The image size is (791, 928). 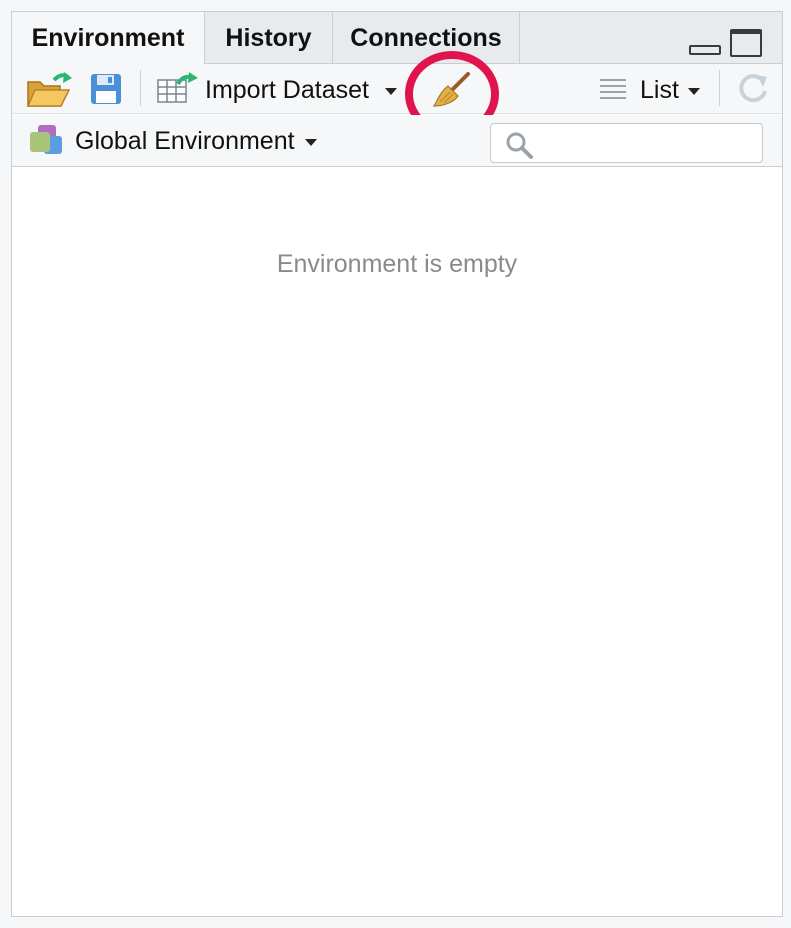 I want to click on list-view-icon, so click(x=613, y=89).